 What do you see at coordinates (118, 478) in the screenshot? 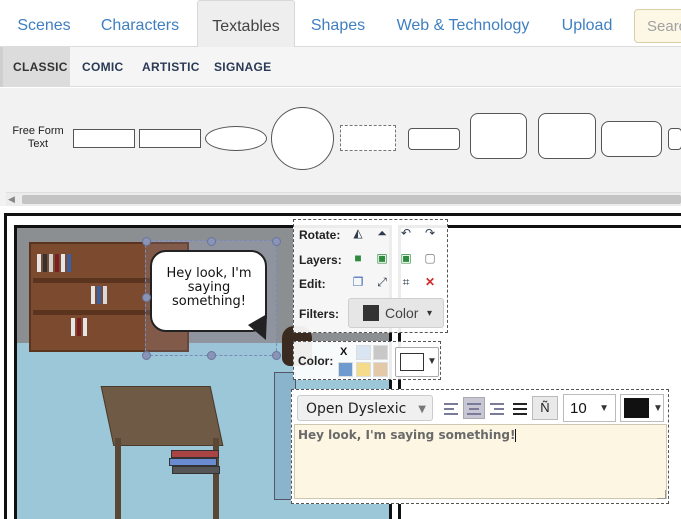
I see `table-leg` at bounding box center [118, 478].